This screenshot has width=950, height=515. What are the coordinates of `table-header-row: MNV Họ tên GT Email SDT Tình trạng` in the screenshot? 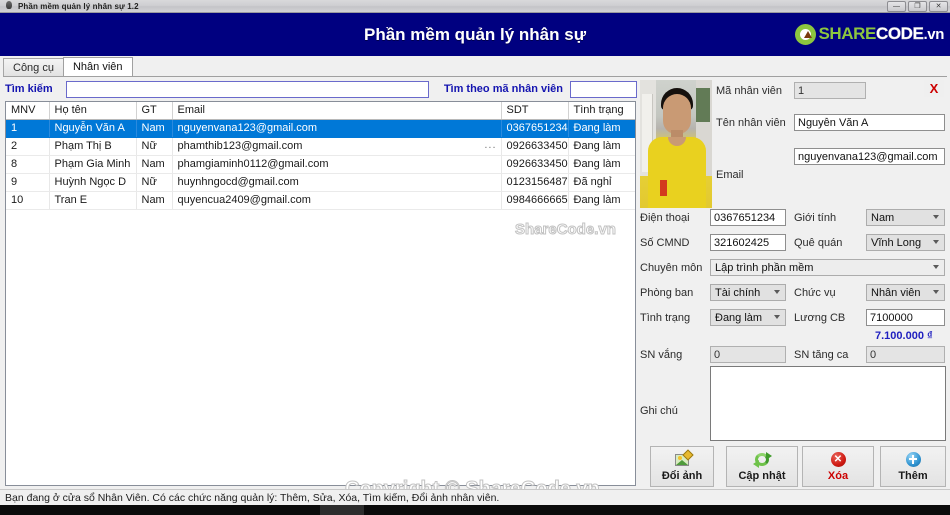 It's located at (320, 111).